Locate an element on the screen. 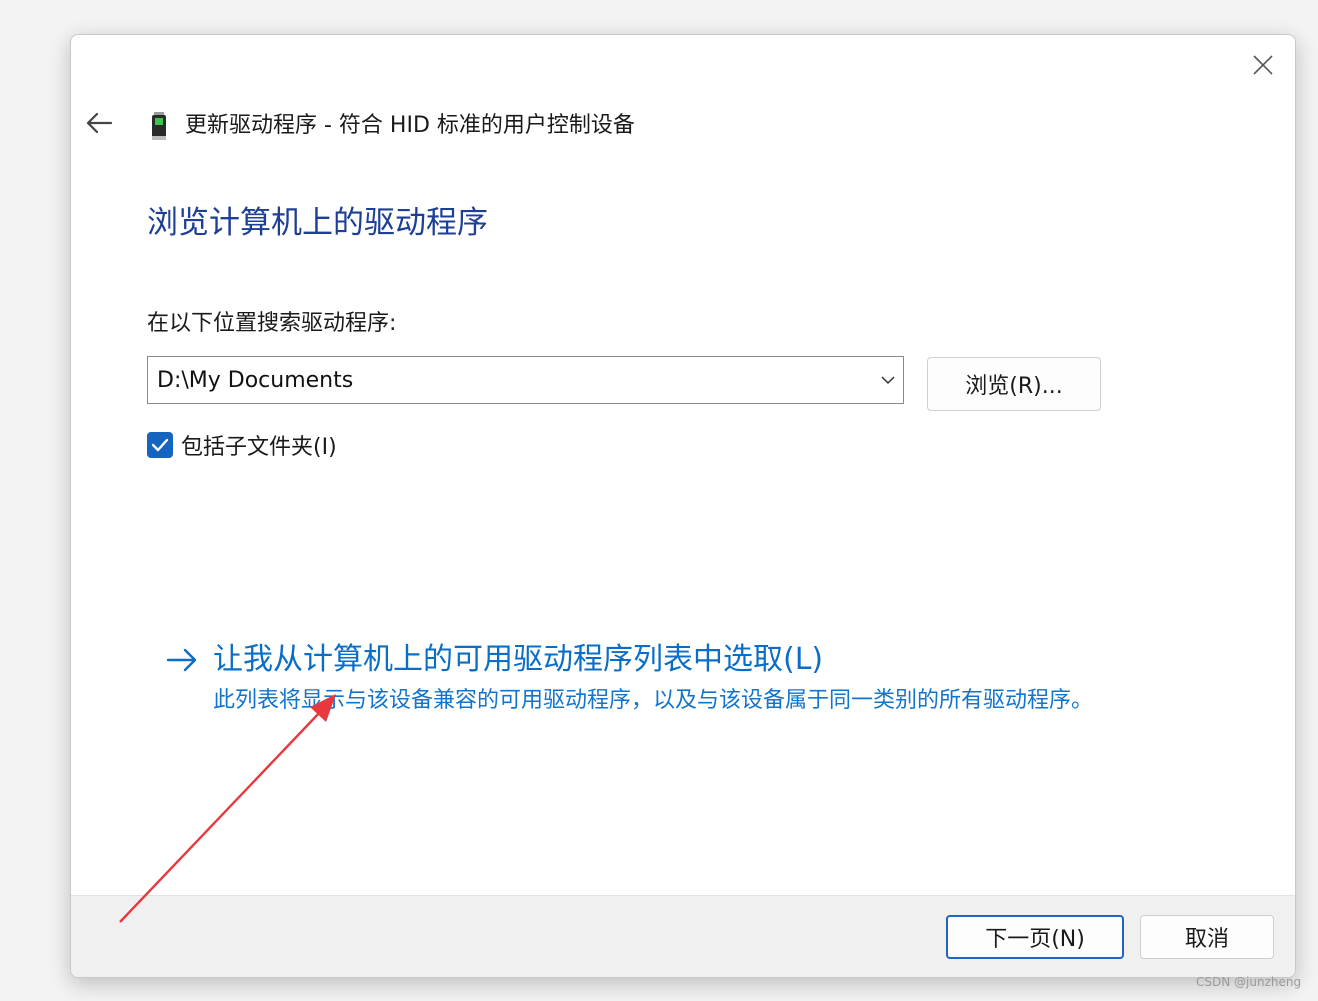  page-title: 浏览计算机上的驱动程序 is located at coordinates (317, 223).